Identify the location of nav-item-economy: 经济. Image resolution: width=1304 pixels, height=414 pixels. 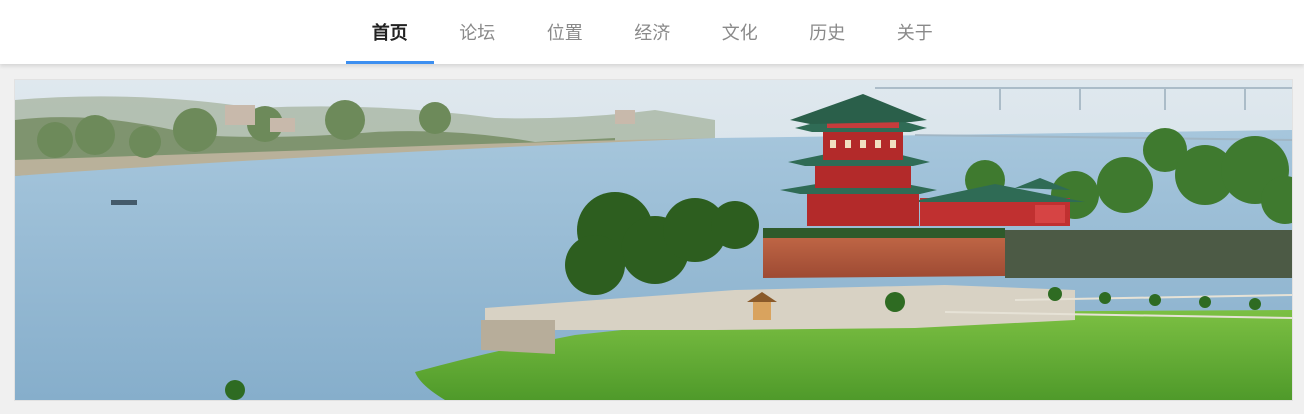
(653, 32).